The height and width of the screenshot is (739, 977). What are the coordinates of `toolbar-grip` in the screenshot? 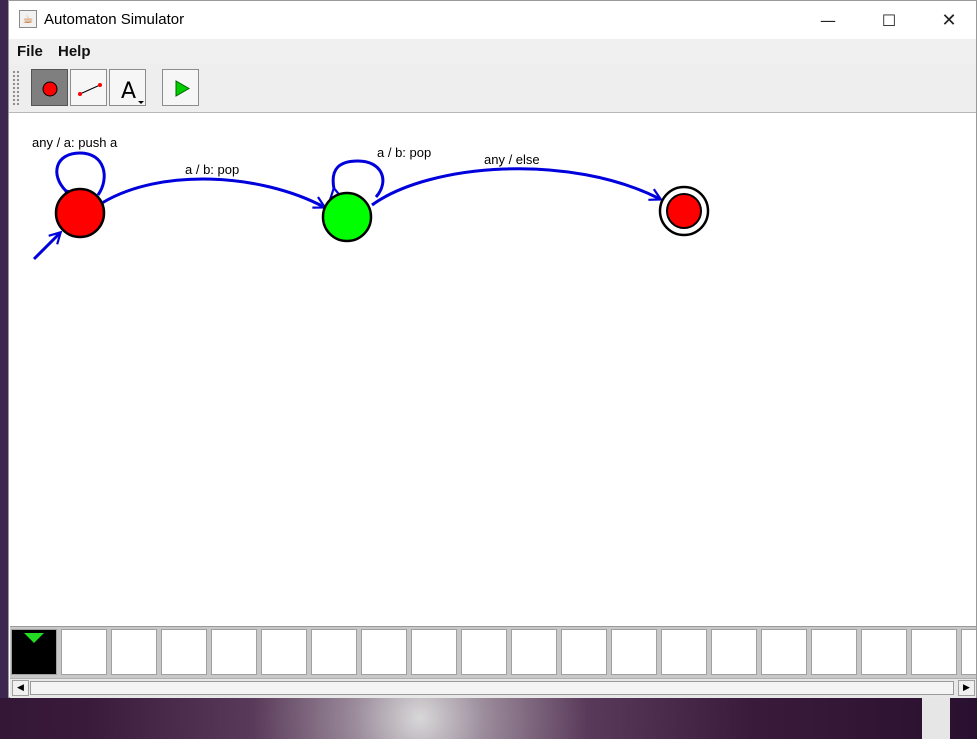 It's located at (16, 88).